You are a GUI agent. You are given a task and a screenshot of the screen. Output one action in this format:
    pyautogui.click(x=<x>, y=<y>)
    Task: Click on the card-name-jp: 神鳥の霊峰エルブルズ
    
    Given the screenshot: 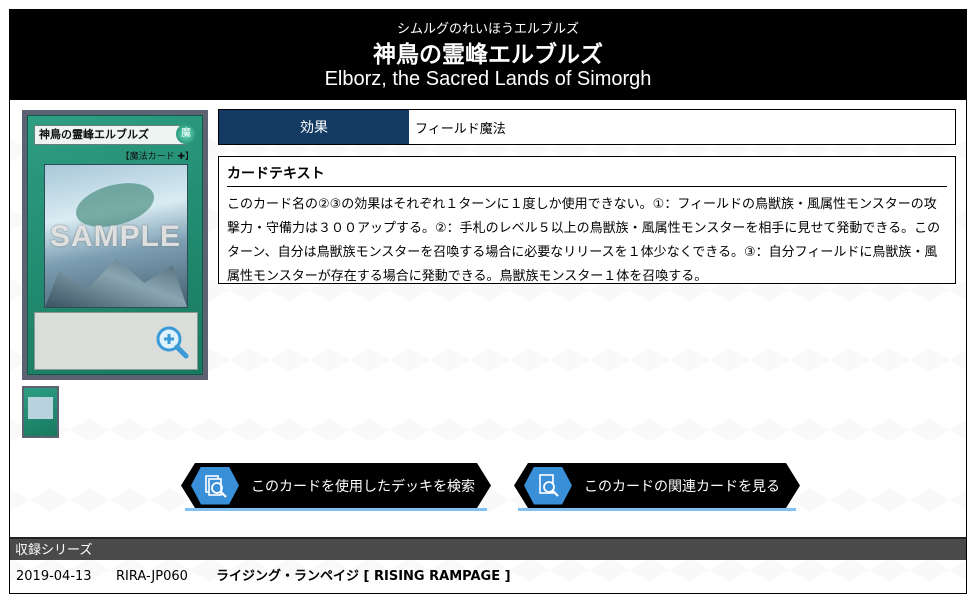 What is the action you would take?
    pyautogui.click(x=488, y=55)
    